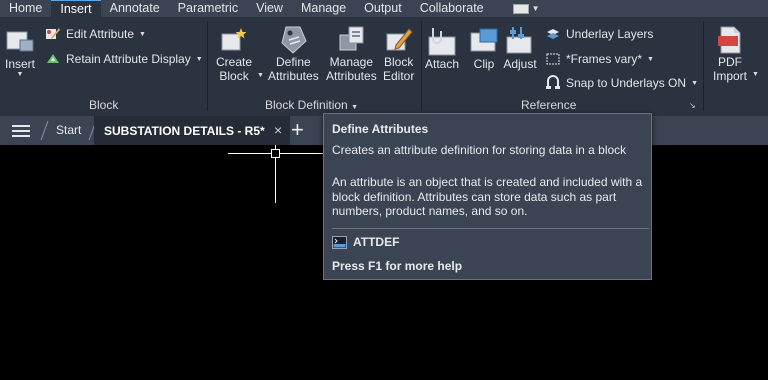 This screenshot has width=768, height=380. What do you see at coordinates (76, 8) in the screenshot?
I see `tab-insert: Insert` at bounding box center [76, 8].